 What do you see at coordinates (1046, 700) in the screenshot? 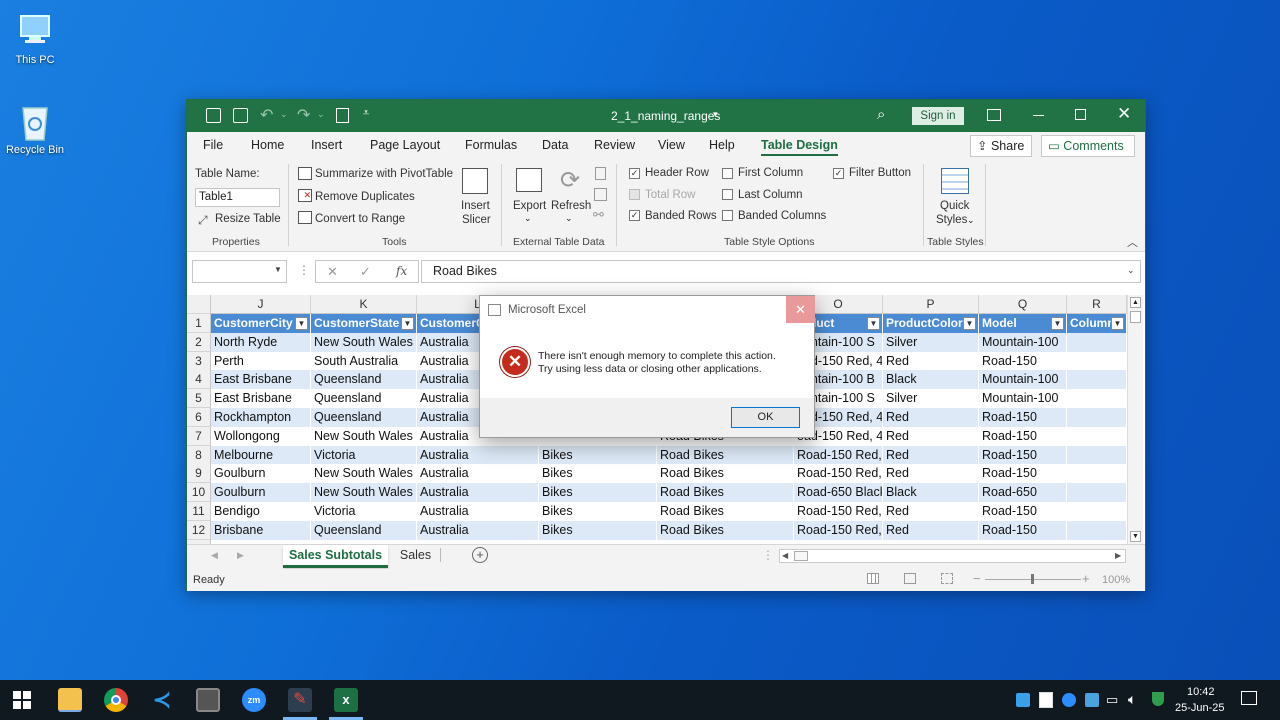
I see `tray-acrobat-icon` at bounding box center [1046, 700].